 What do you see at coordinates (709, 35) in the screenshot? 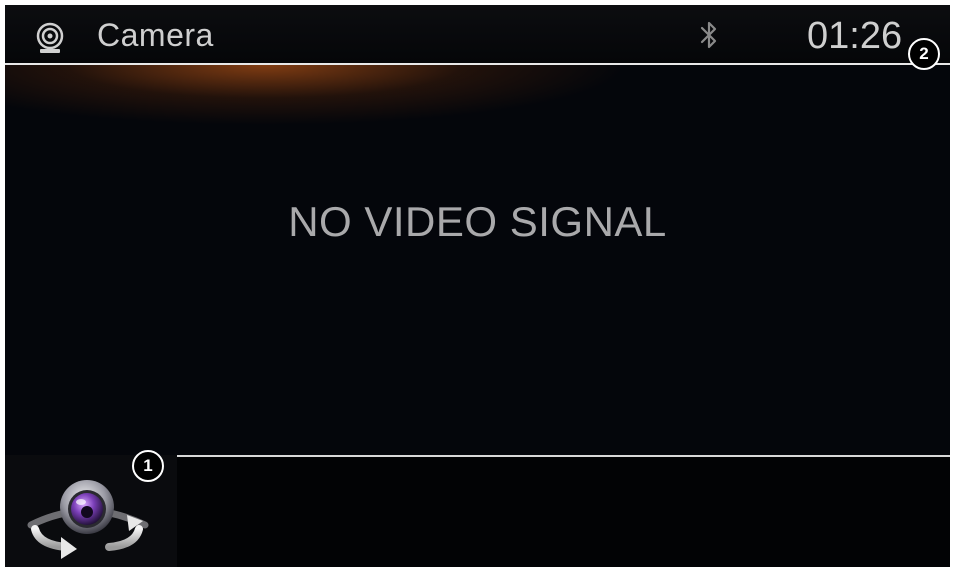
I see `bluetooth-icon` at bounding box center [709, 35].